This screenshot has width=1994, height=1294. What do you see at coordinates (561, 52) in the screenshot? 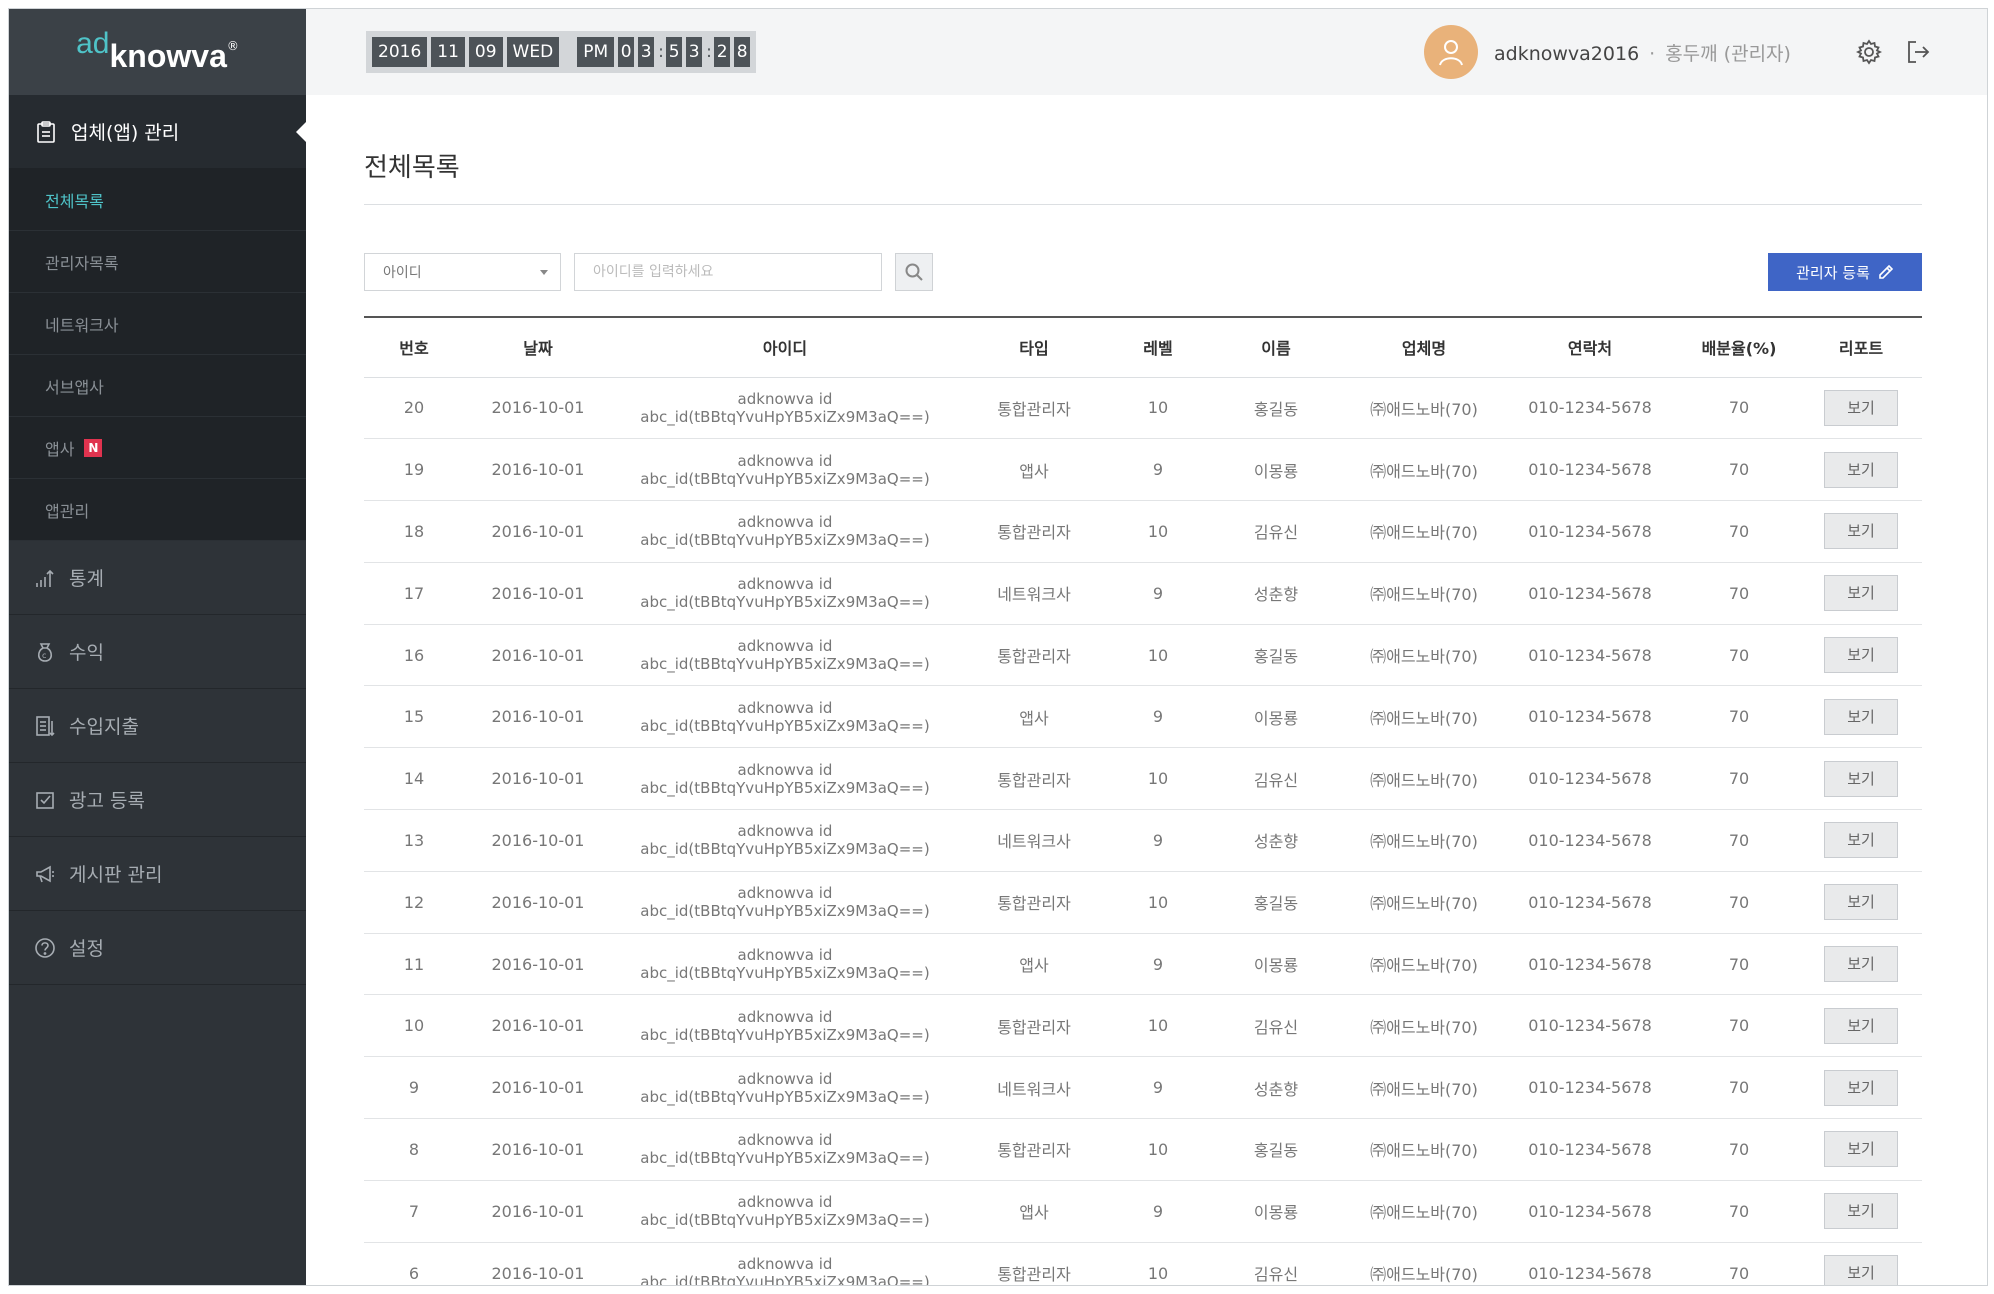
I see `date-clock: 2016 11 09 WED PM 0 3 : 5 3 : 2 8` at bounding box center [561, 52].